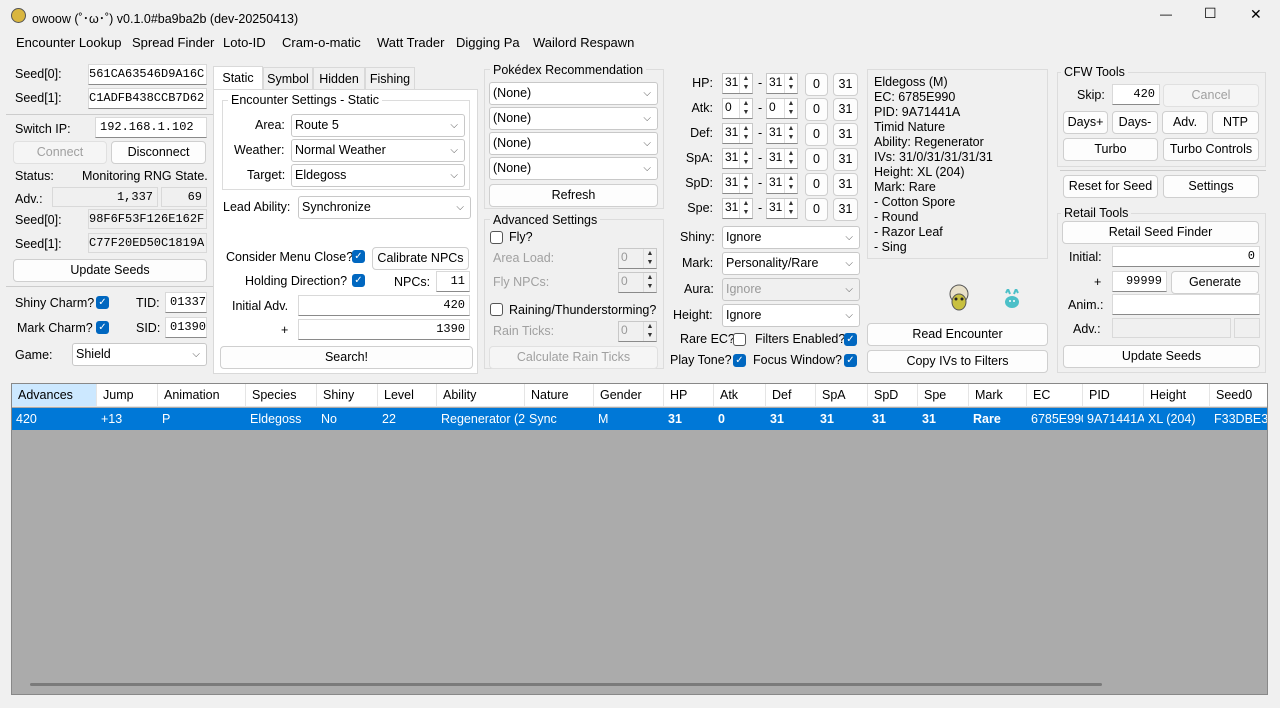 This screenshot has width=1280, height=708. What do you see at coordinates (481, 395) in the screenshot?
I see `header-ability: Ability` at bounding box center [481, 395].